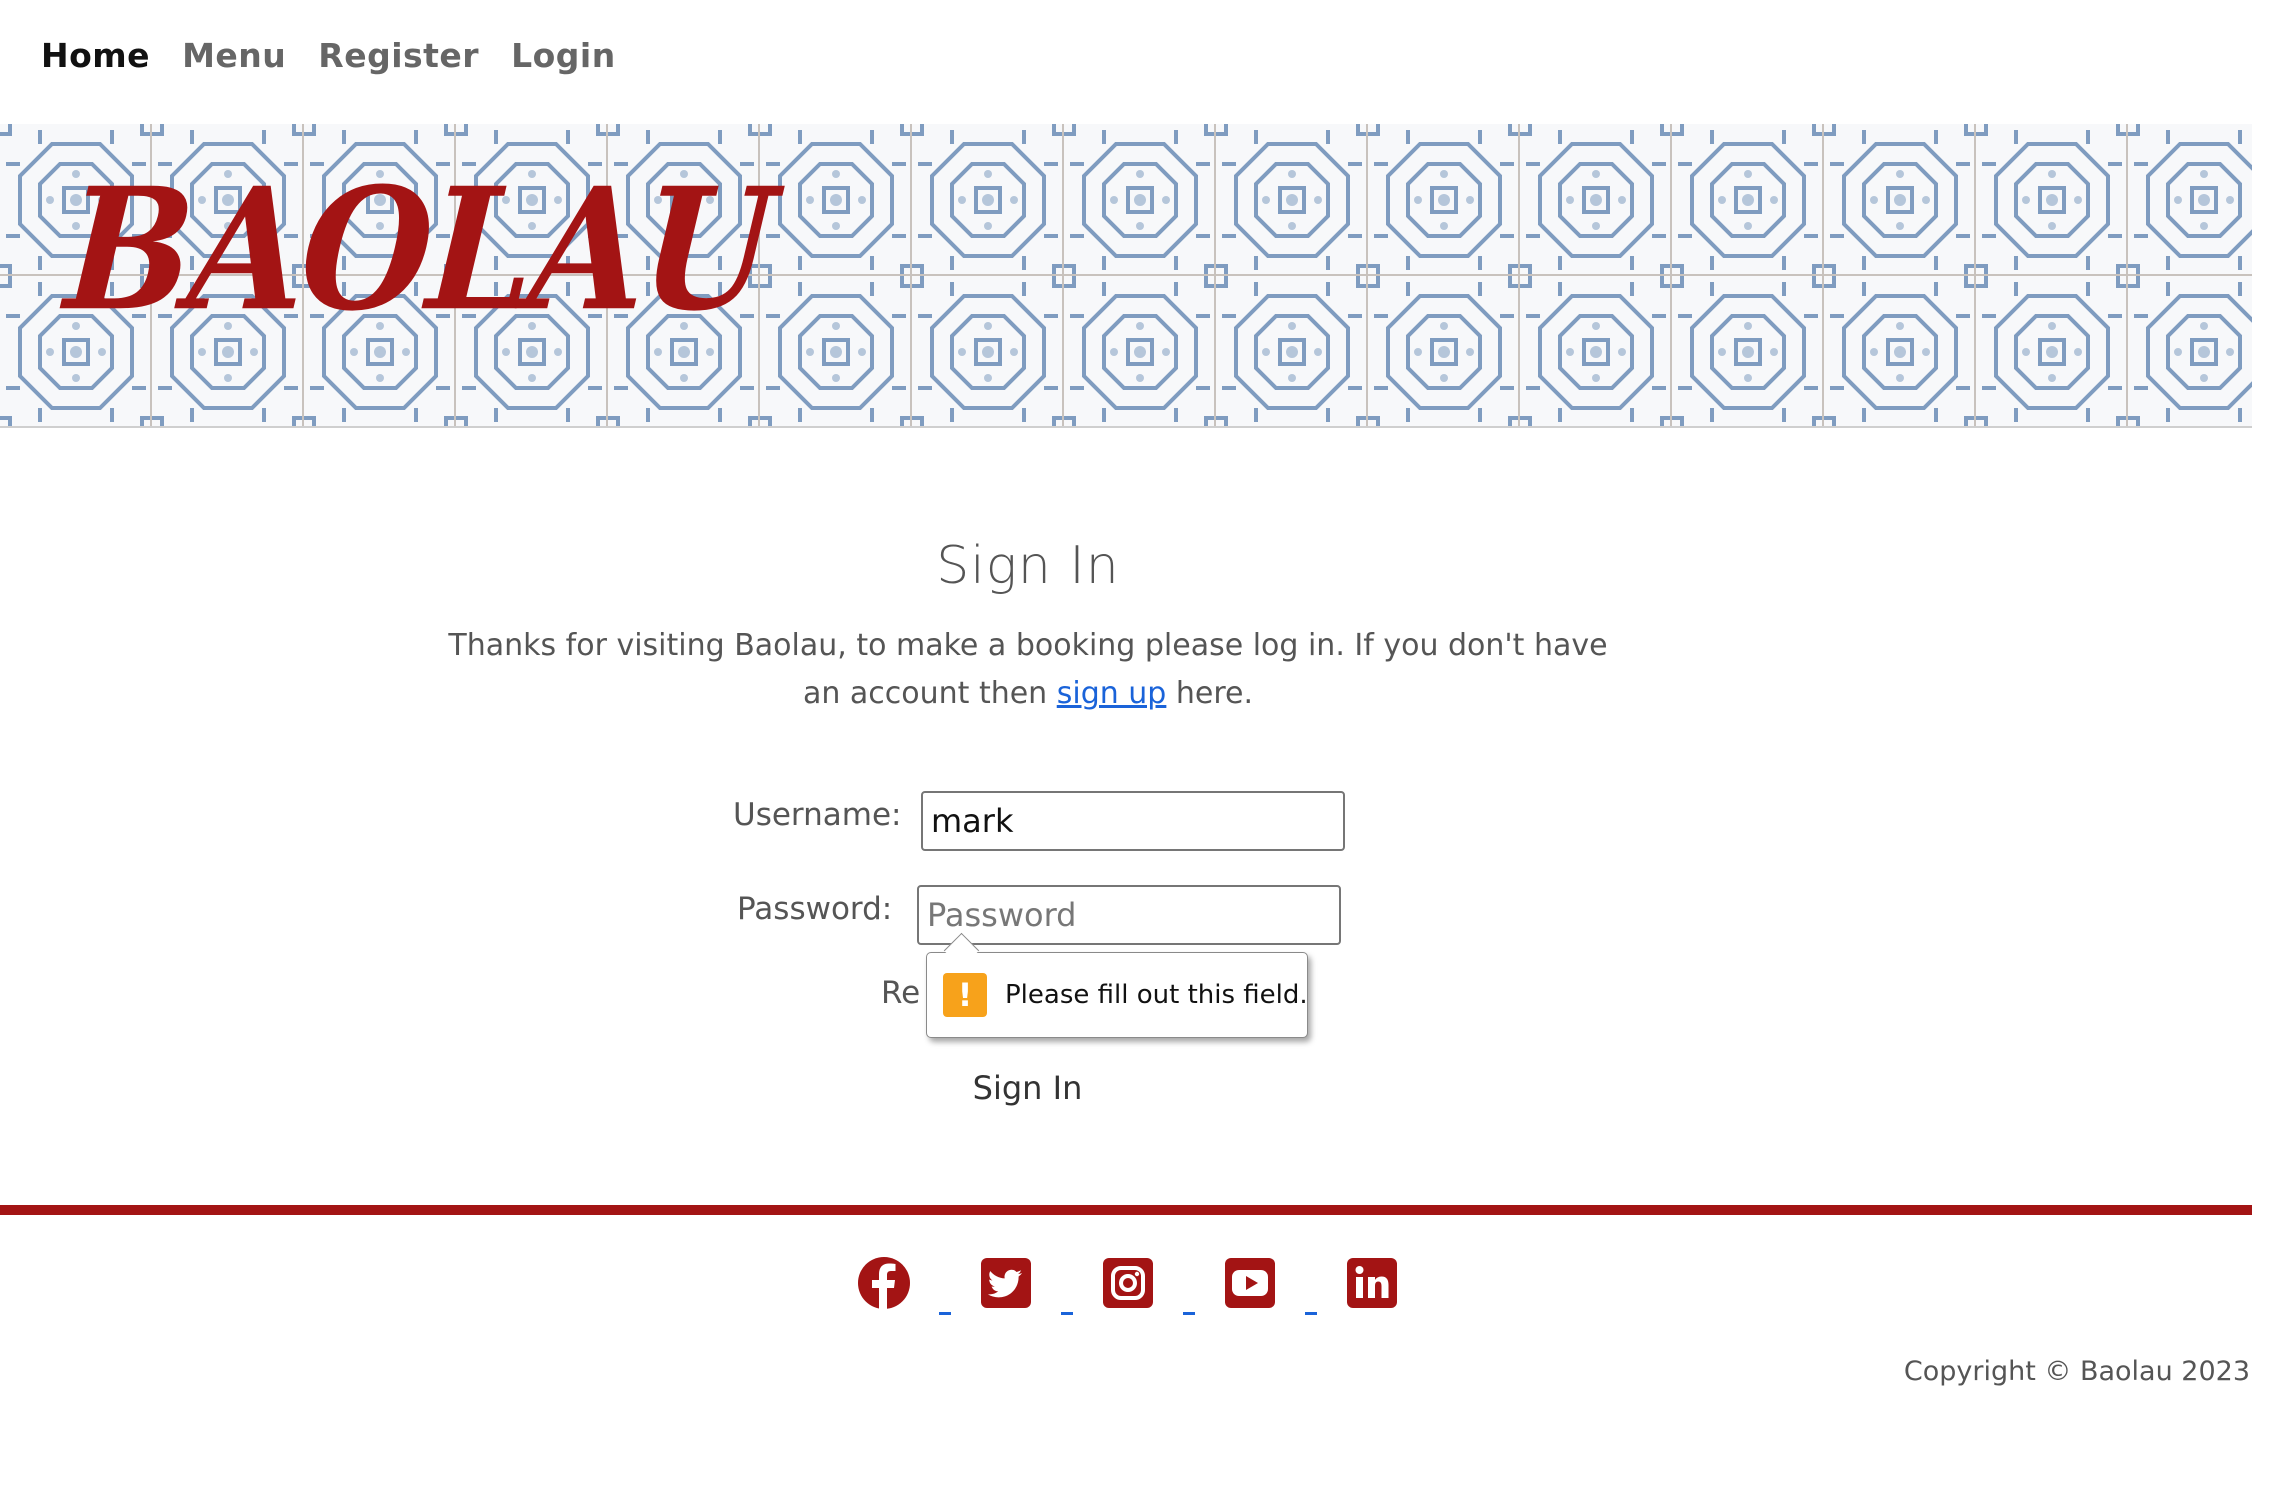 The height and width of the screenshot is (1488, 2278). I want to click on youtube-link, so click(1250, 1283).